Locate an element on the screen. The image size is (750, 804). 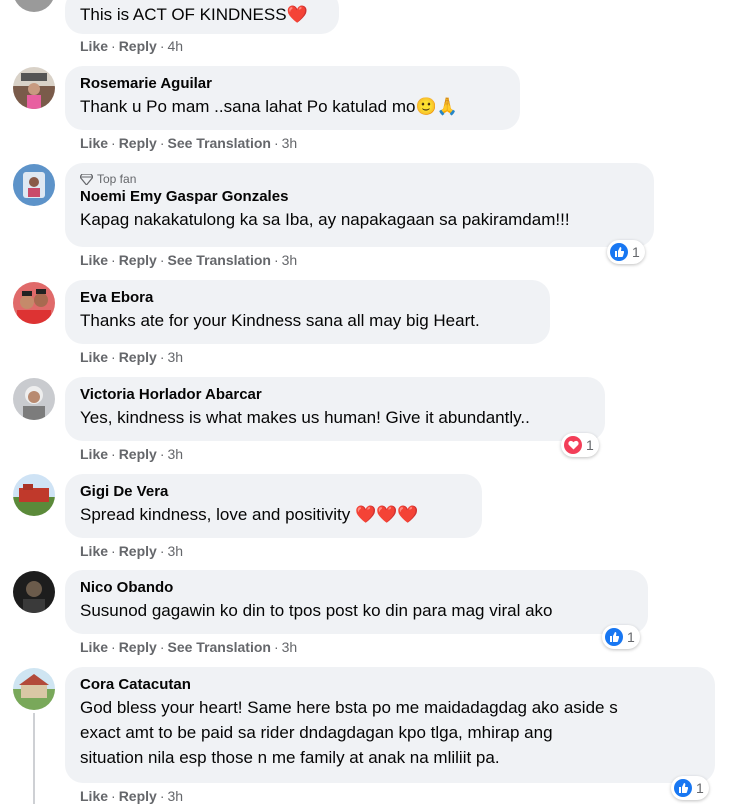
love-reaction-icon is located at coordinates (573, 445).